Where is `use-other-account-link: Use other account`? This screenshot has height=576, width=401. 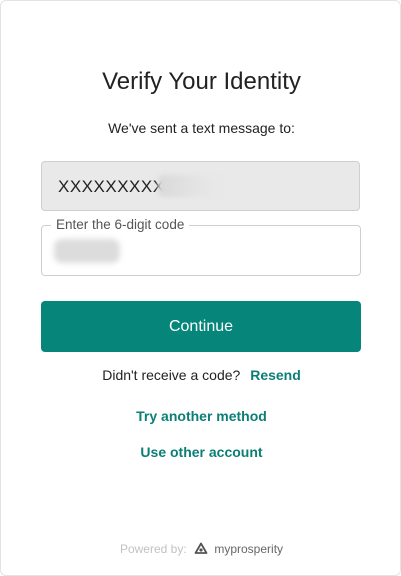 use-other-account-link: Use other account is located at coordinates (201, 452).